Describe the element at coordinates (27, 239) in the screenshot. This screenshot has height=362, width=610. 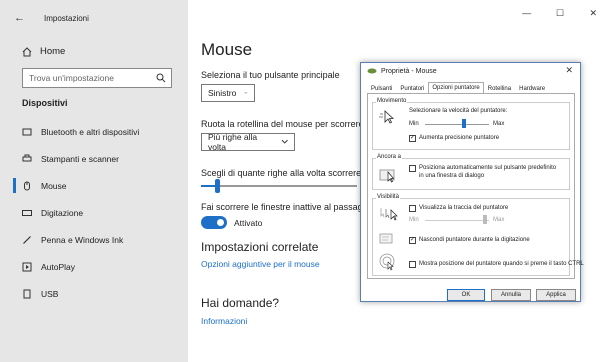
I see `pen-icon` at that location.